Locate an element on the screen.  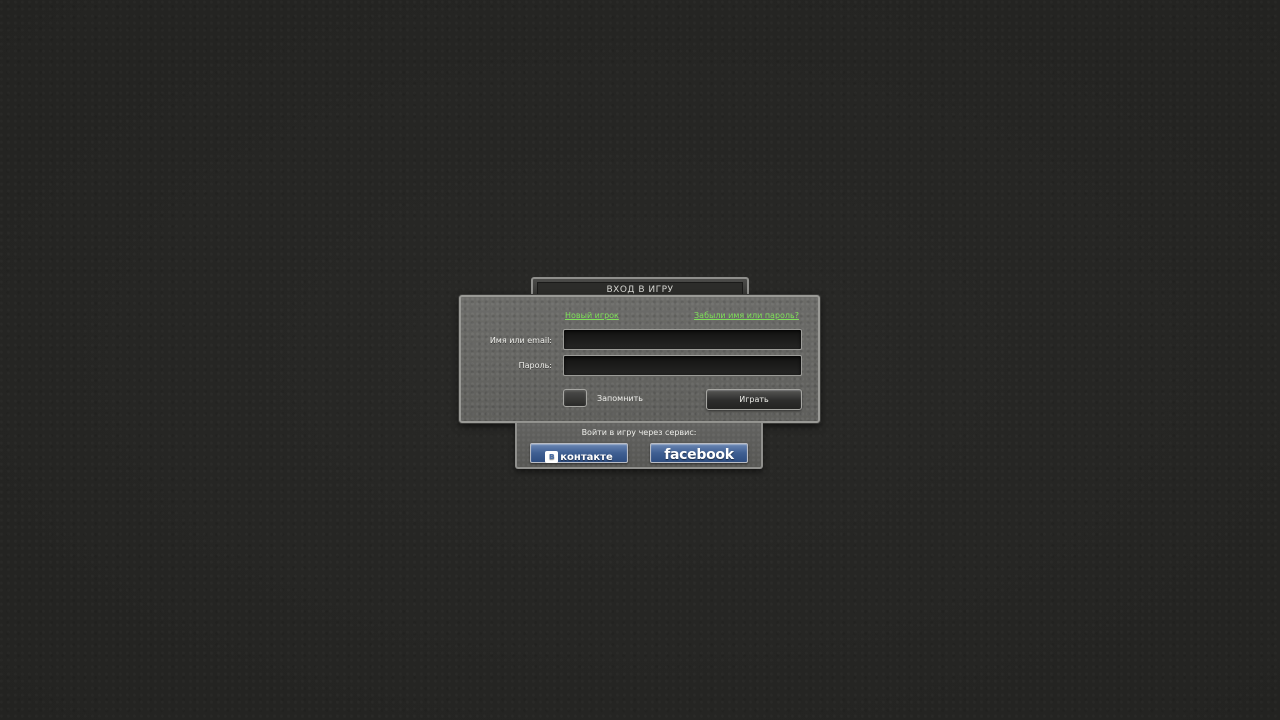
social-login-caption: Войти в игру через сервис: is located at coordinates (639, 432).